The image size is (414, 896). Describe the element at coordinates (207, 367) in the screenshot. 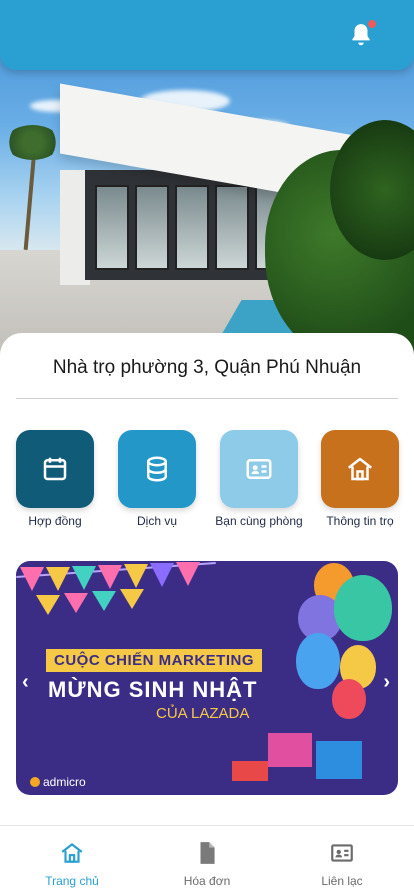

I see `property-title: Nhà trọ phường 3, Quận Phú Nhuận` at that location.